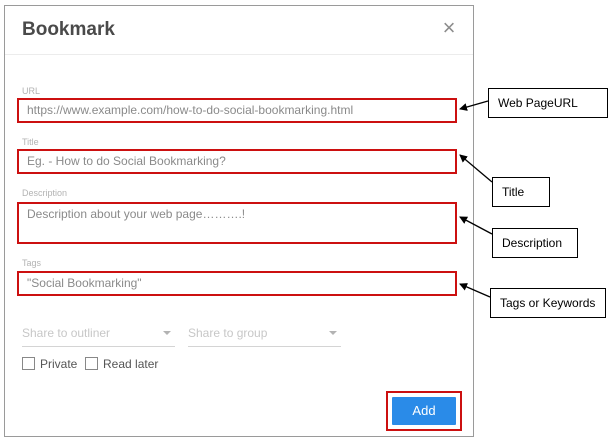 The height and width of the screenshot is (442, 612). I want to click on url-arrow-icon, so click(474, 105).